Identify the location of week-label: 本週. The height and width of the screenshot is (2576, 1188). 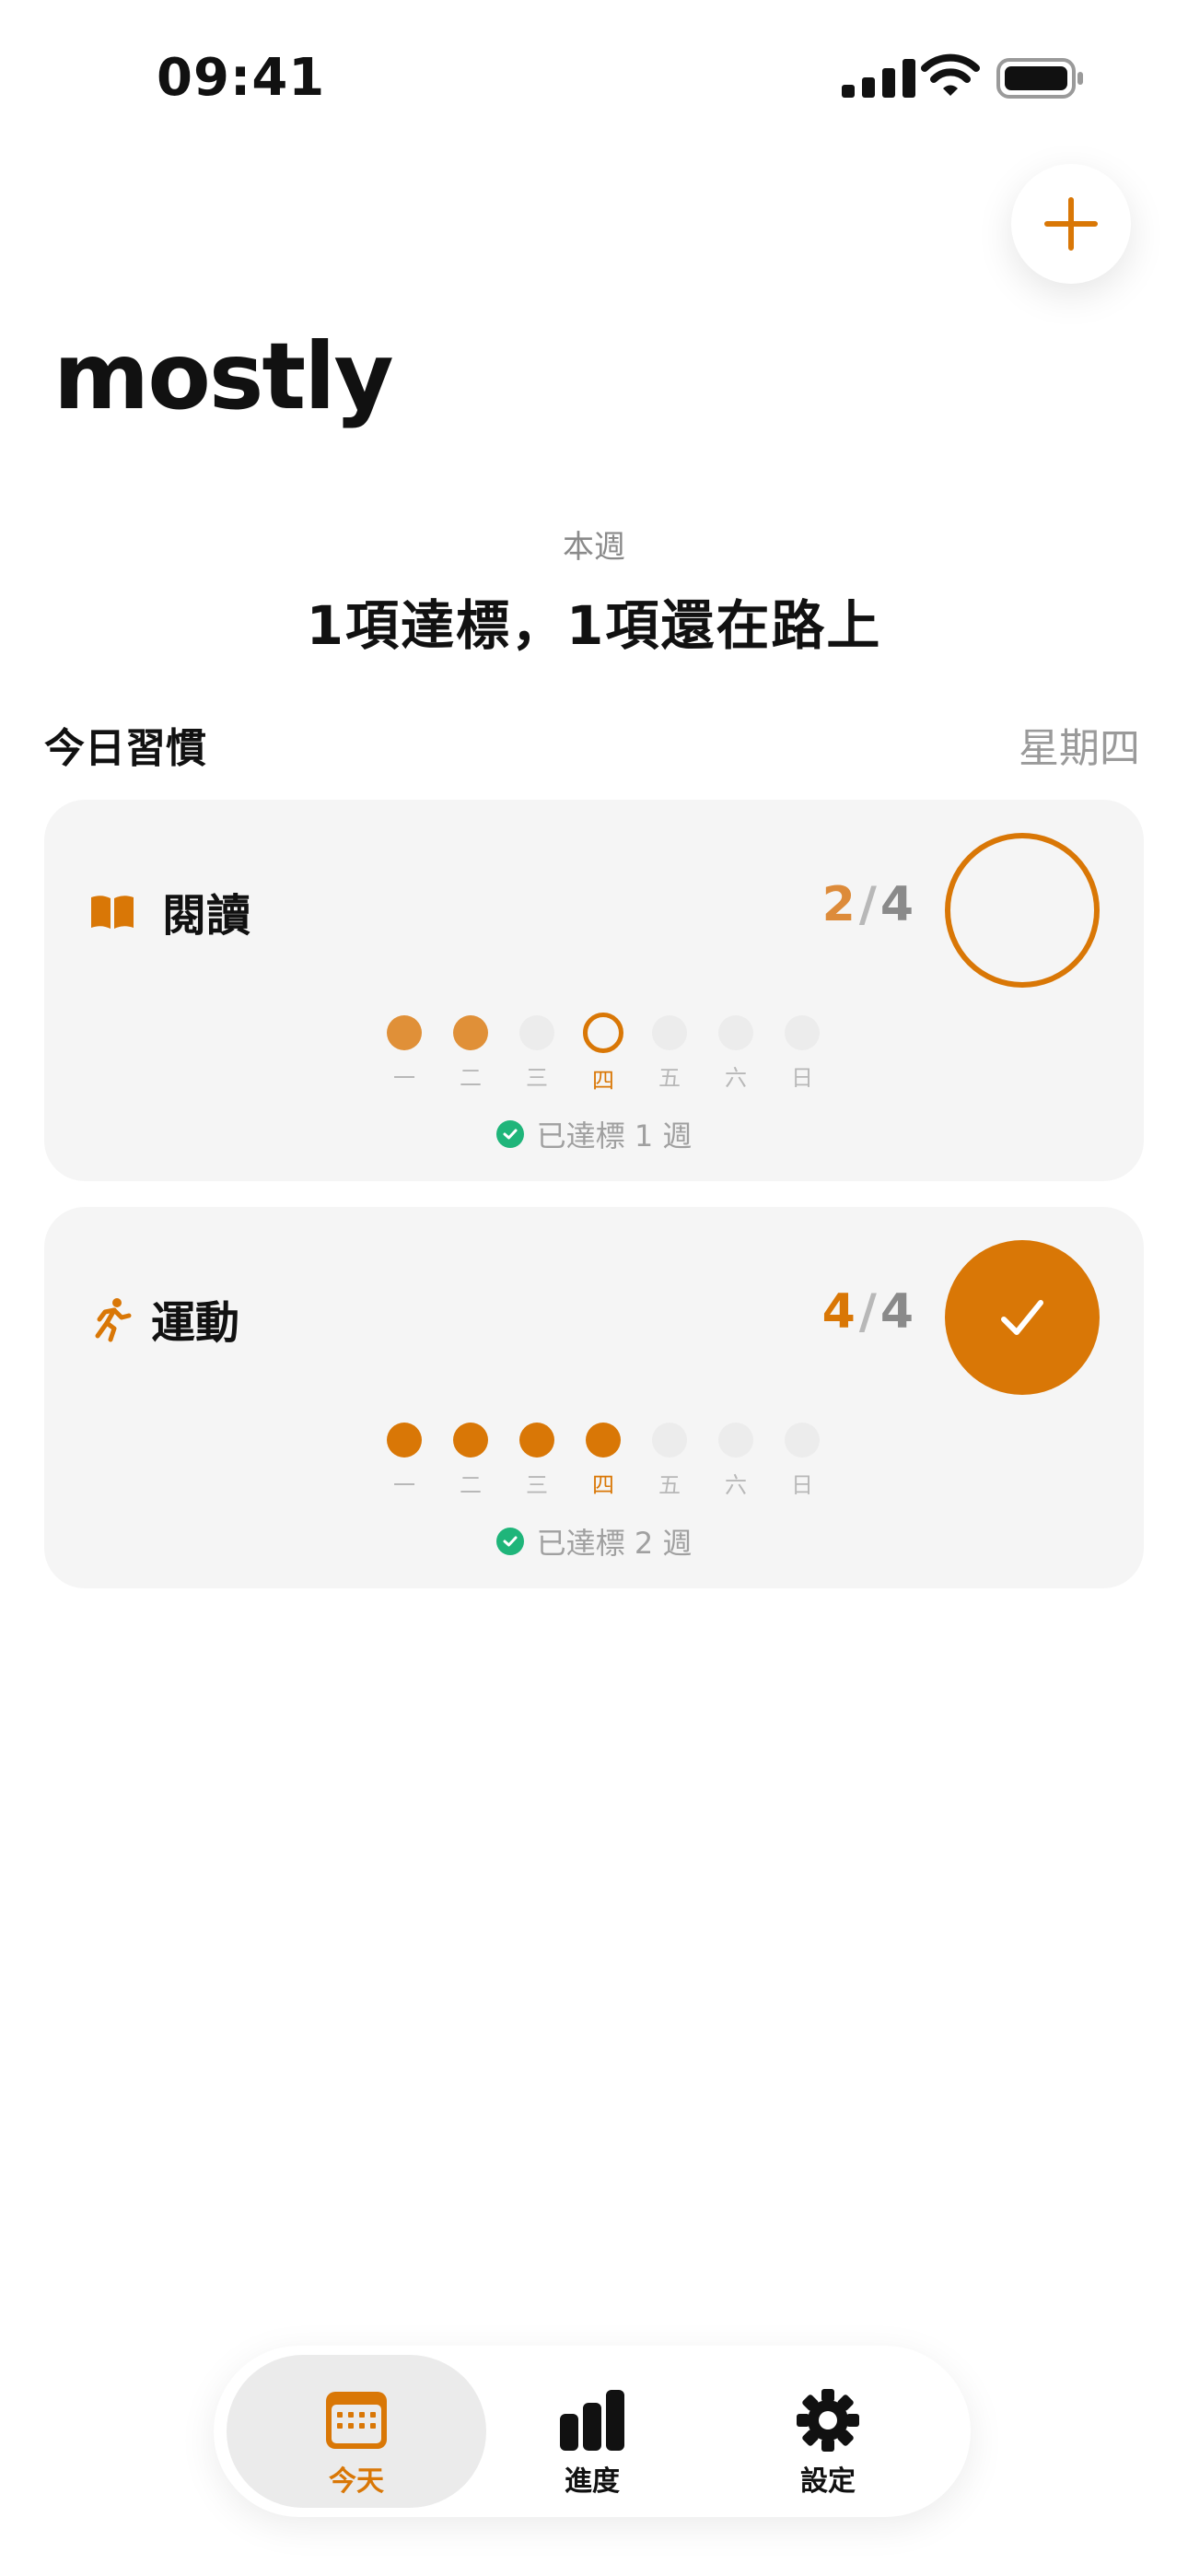
(594, 547).